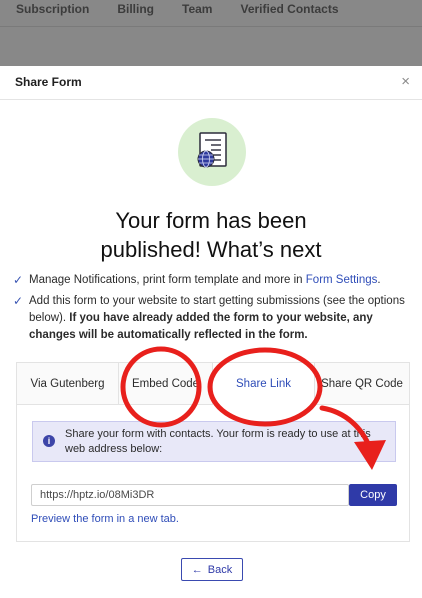  What do you see at coordinates (52, 9) in the screenshot?
I see `bg-tab-subscription: Subscription` at bounding box center [52, 9].